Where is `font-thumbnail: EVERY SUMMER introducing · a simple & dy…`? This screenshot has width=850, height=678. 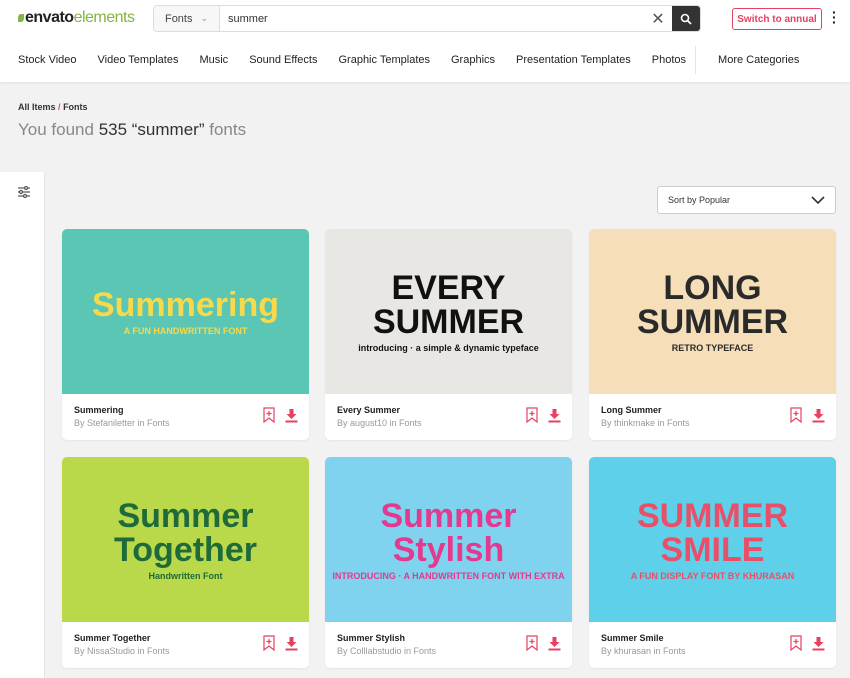 font-thumbnail: EVERY SUMMER introducing · a simple & dy… is located at coordinates (448, 311).